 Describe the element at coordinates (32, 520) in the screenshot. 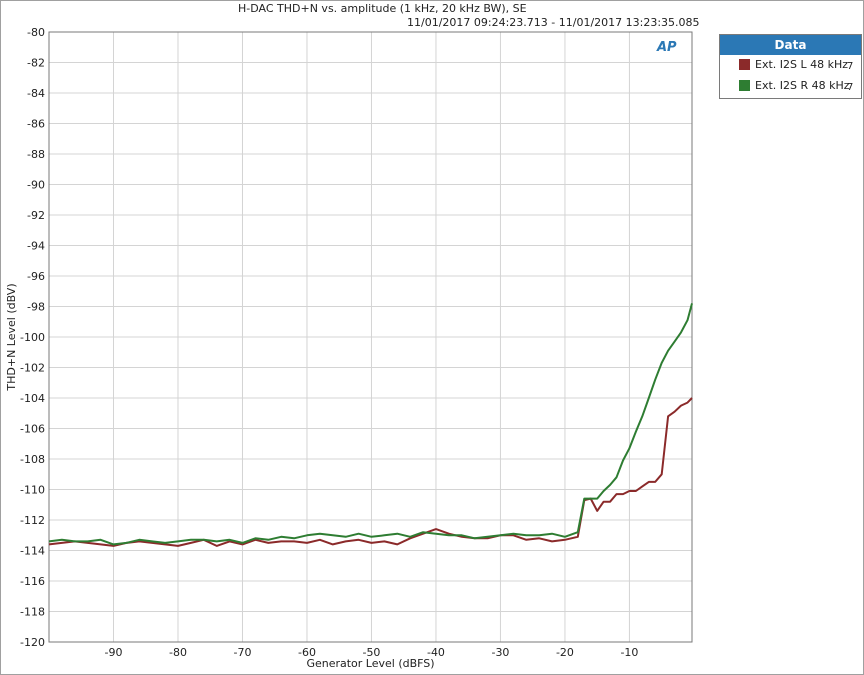

I see `y-tick-label: -112` at that location.